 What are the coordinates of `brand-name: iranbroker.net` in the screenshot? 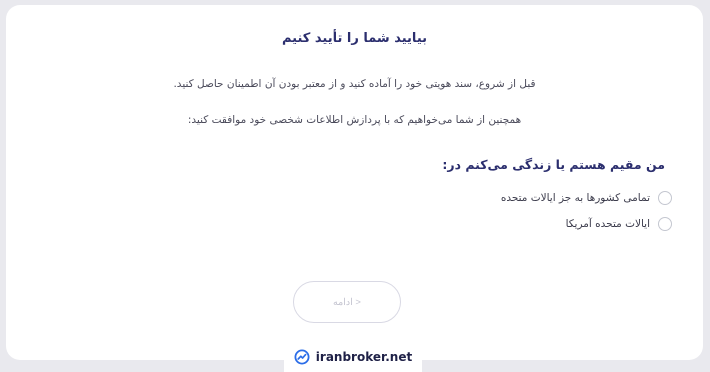 It's located at (364, 357).